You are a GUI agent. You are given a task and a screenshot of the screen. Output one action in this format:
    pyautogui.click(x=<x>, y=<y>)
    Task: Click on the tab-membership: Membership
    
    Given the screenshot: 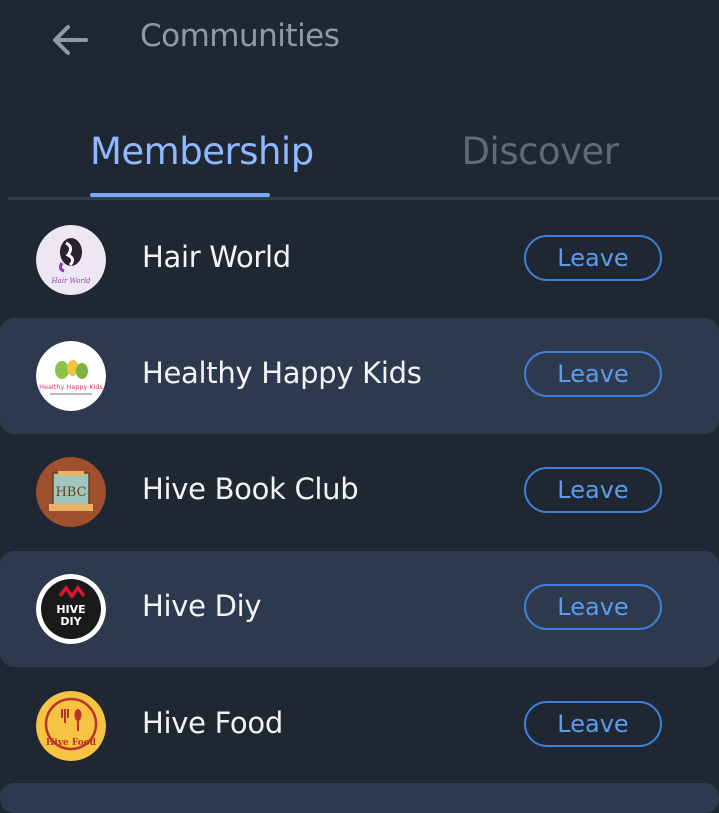 What is the action you would take?
    pyautogui.click(x=202, y=160)
    